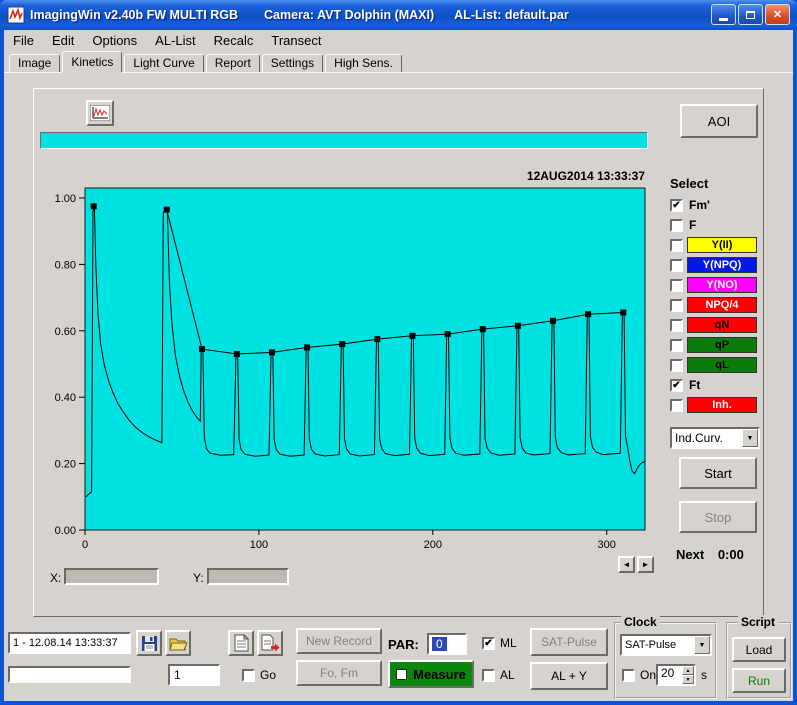  Describe the element at coordinates (164, 63) in the screenshot. I see `tab-light-curve: Light Curve` at that location.